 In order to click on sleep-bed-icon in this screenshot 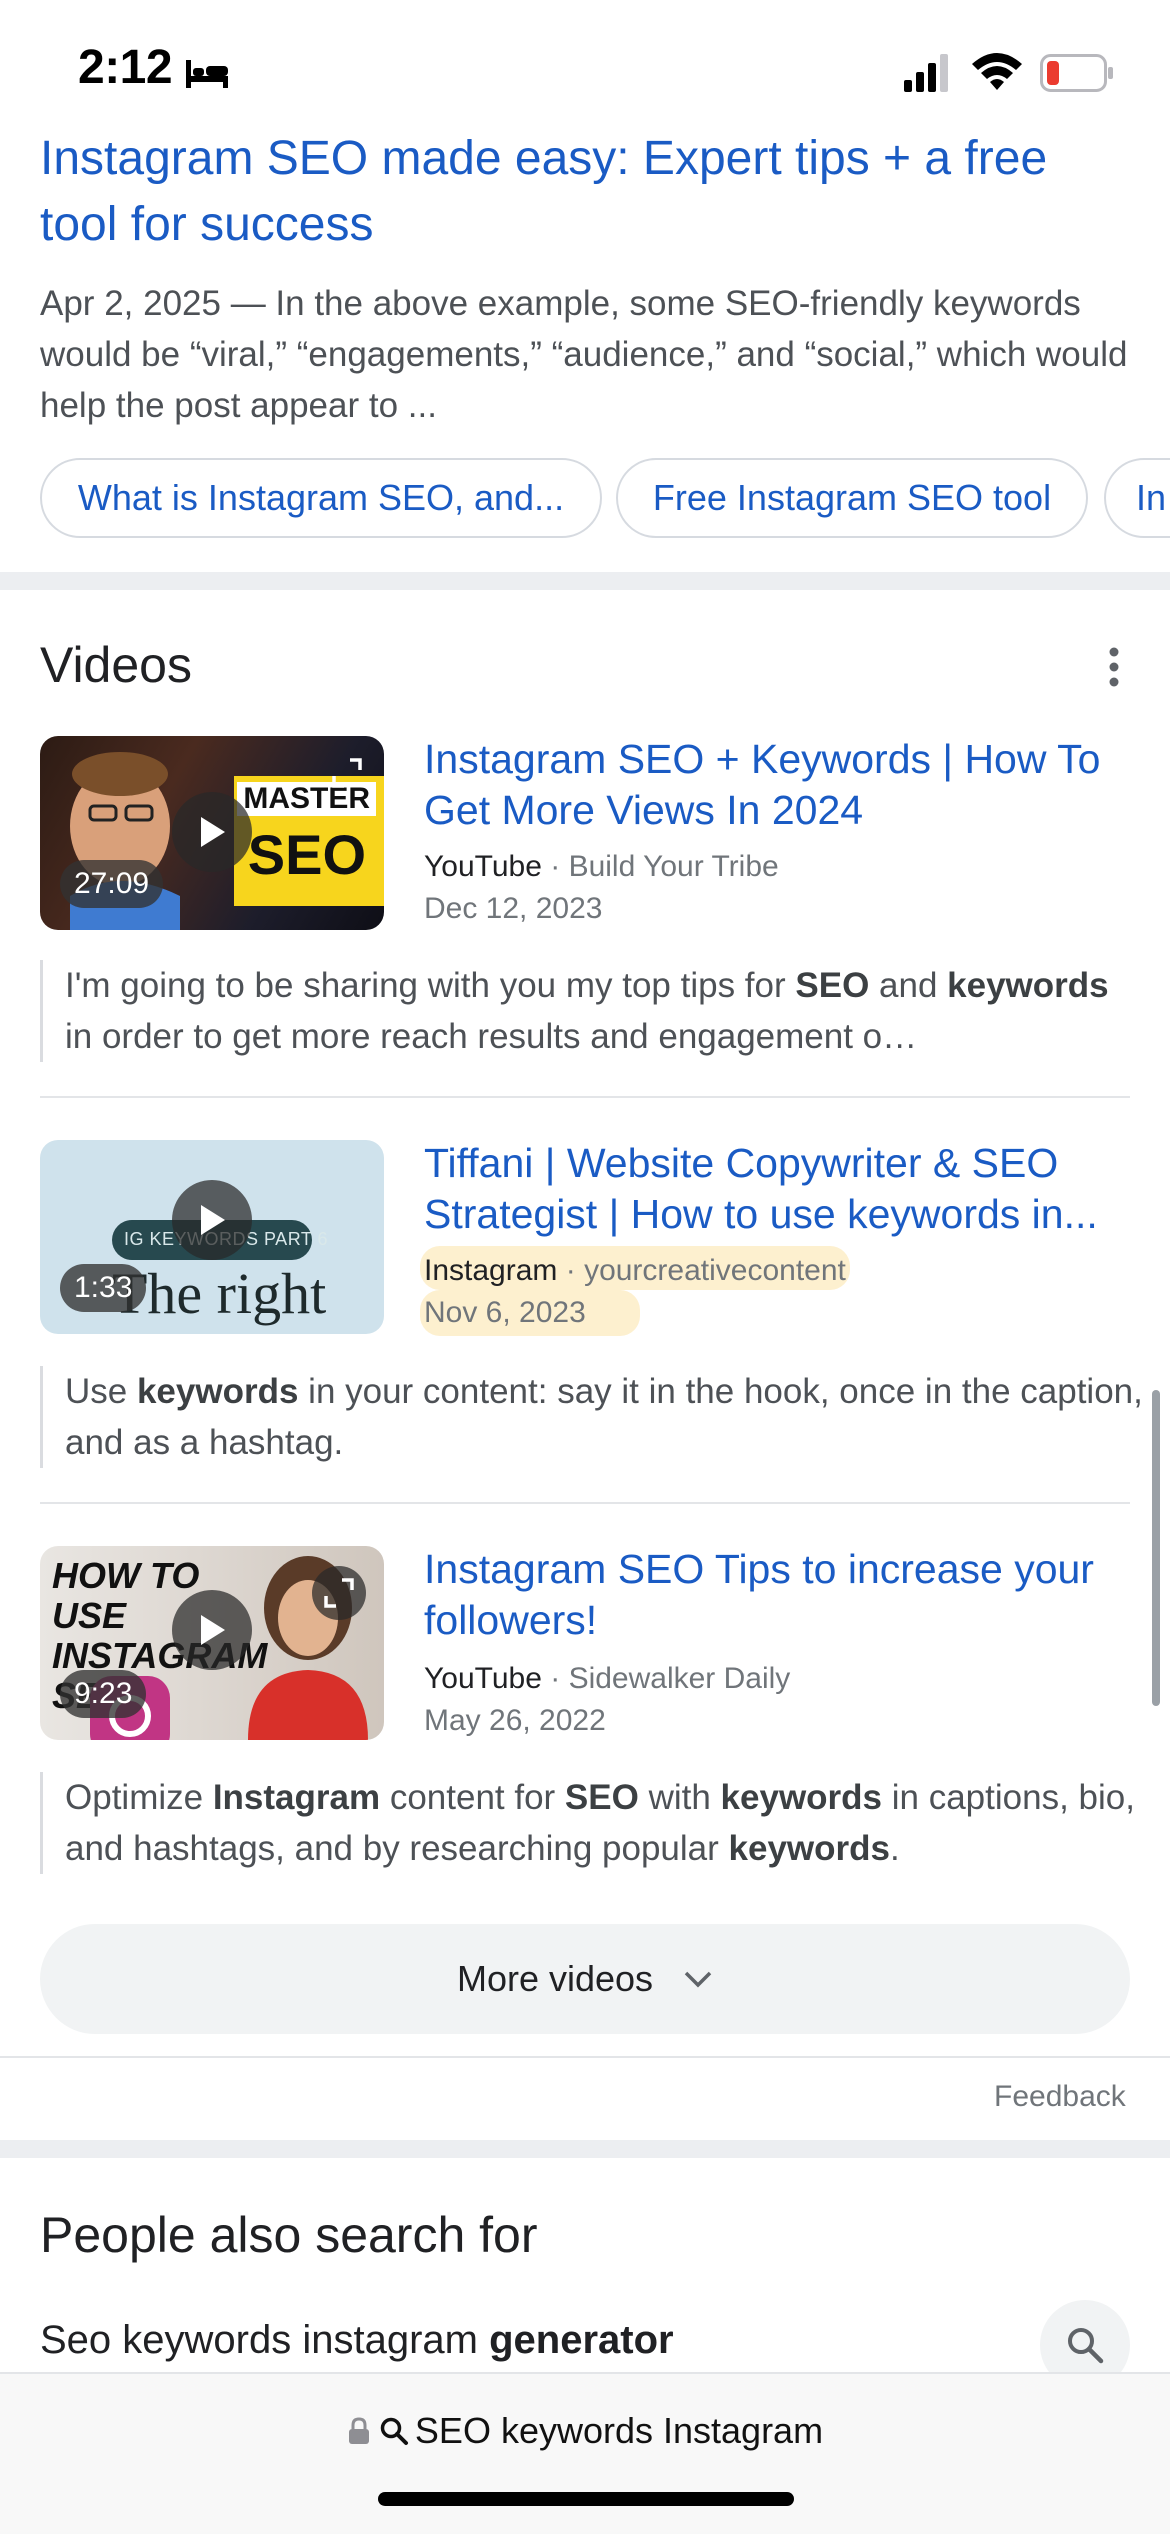, I will do `click(207, 74)`.